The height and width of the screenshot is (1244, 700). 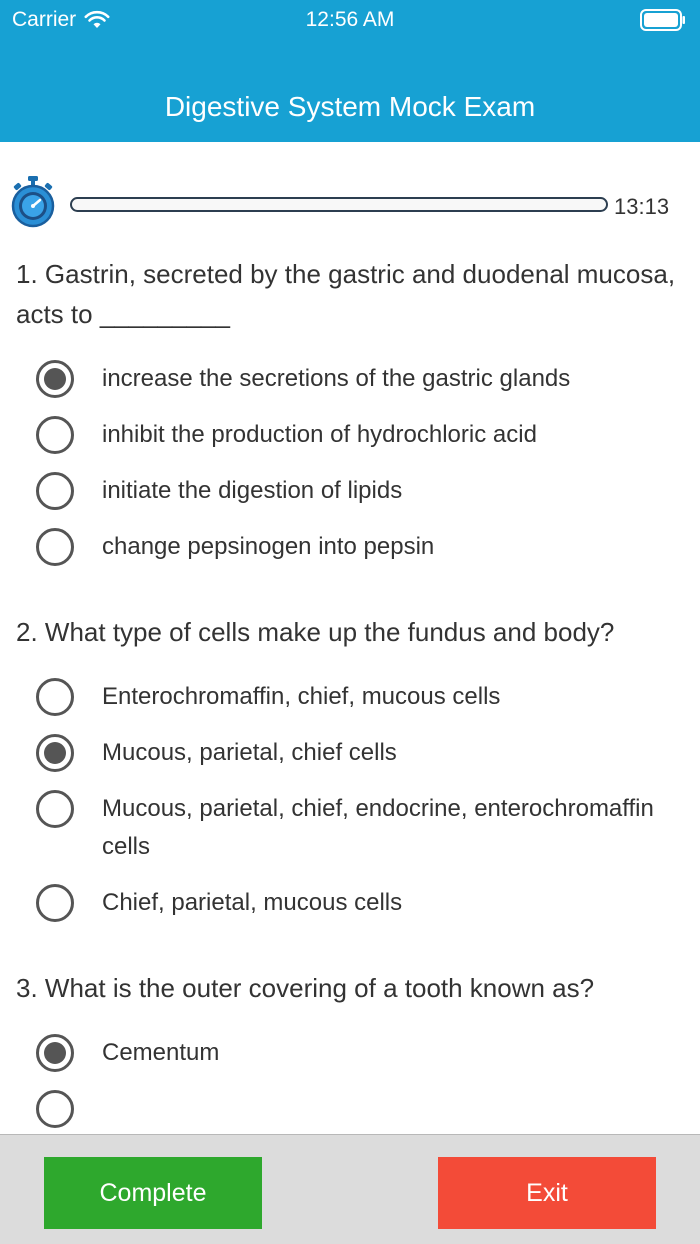 I want to click on option-label: change pepsinogen into pepsin, so click(x=268, y=546).